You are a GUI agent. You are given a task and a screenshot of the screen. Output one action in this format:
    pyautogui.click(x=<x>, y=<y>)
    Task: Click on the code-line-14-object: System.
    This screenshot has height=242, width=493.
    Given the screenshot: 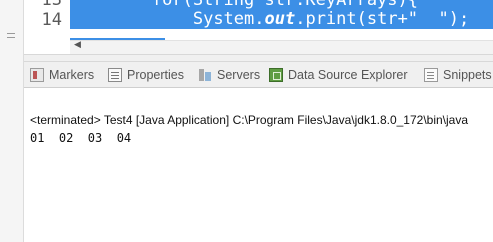 What is the action you would take?
    pyautogui.click(x=228, y=19)
    